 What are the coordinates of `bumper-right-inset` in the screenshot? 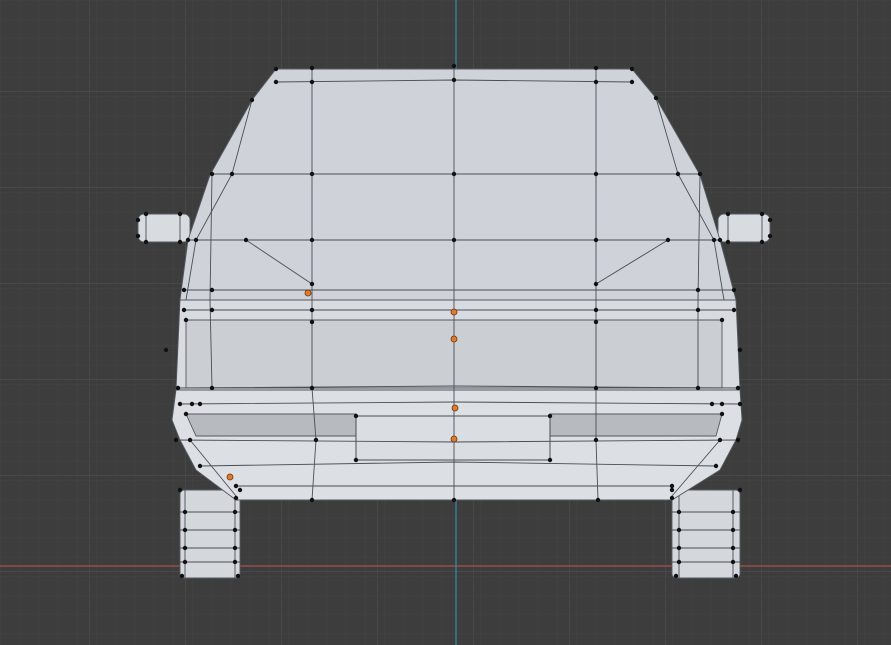 It's located at (636, 425).